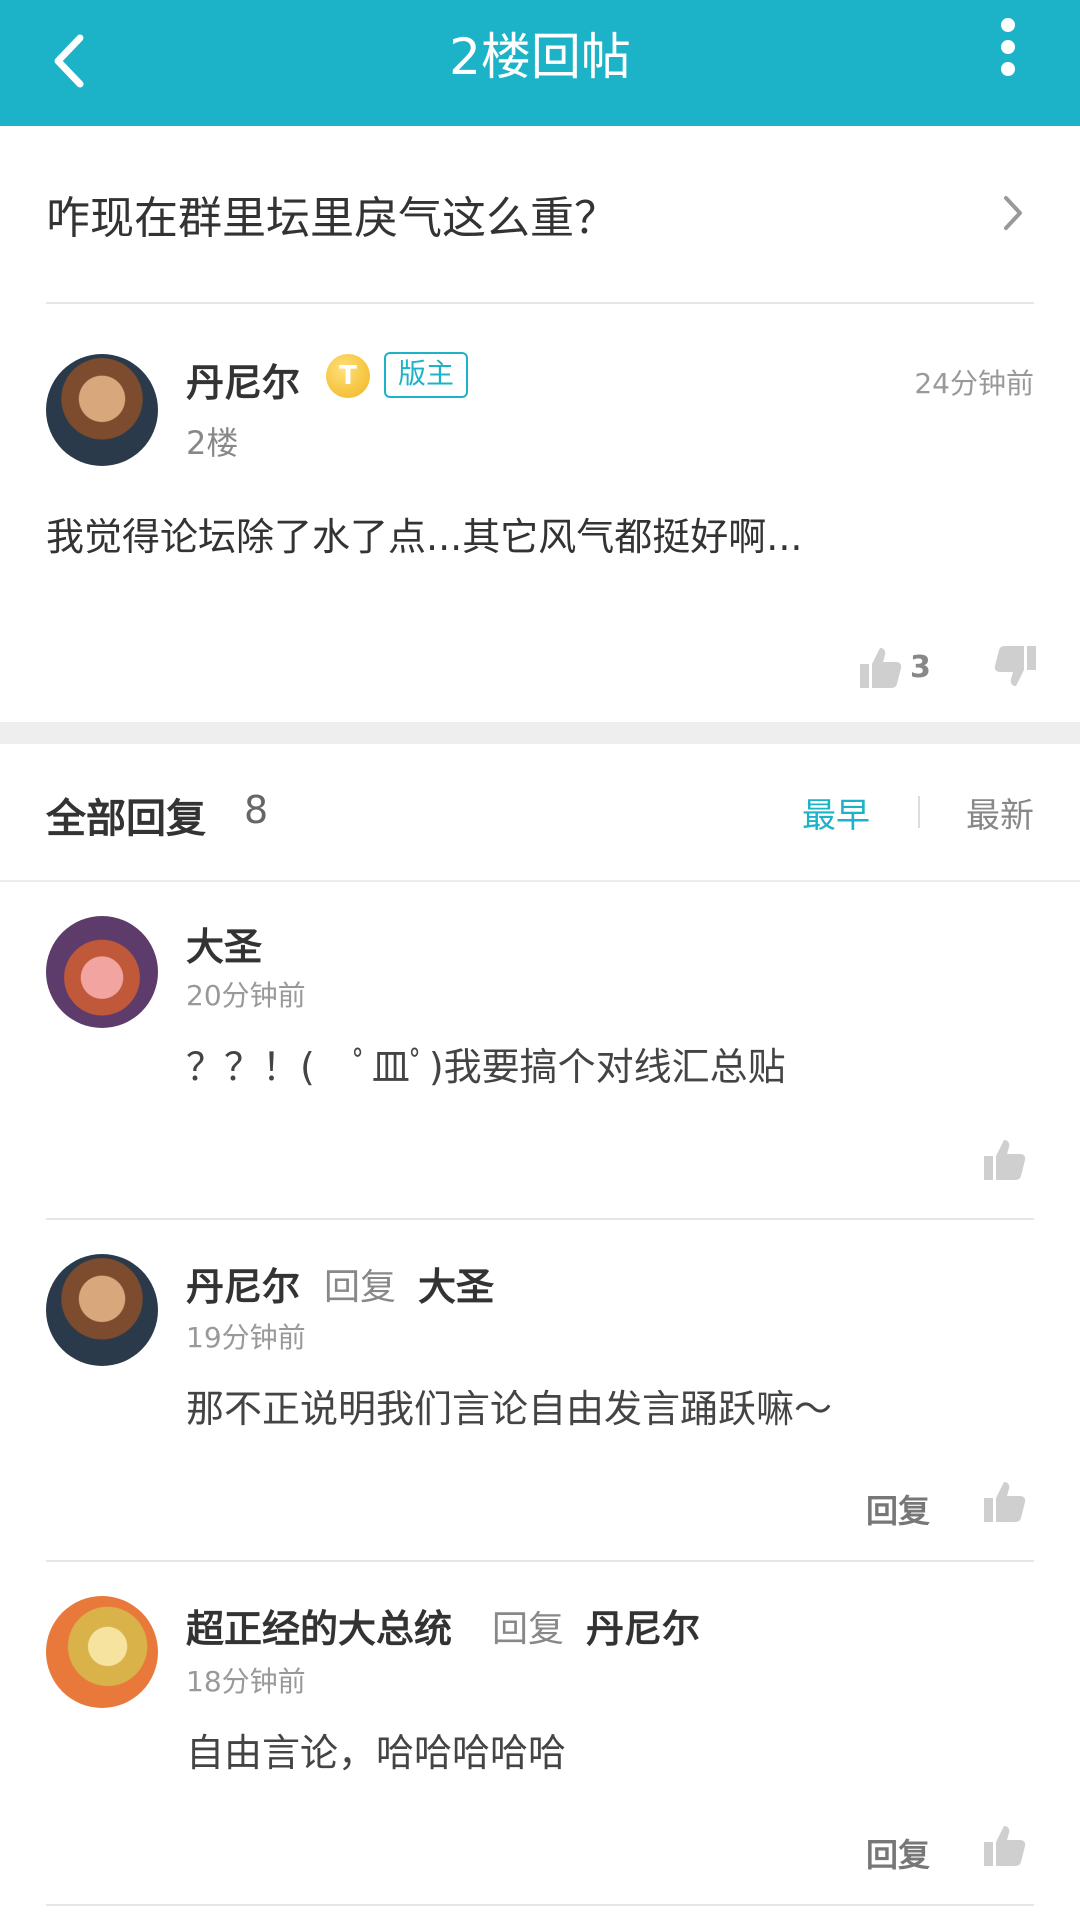 The image size is (1080, 1919). What do you see at coordinates (540, 812) in the screenshot?
I see `replies-header: 全部回复 8 最早 最新` at bounding box center [540, 812].